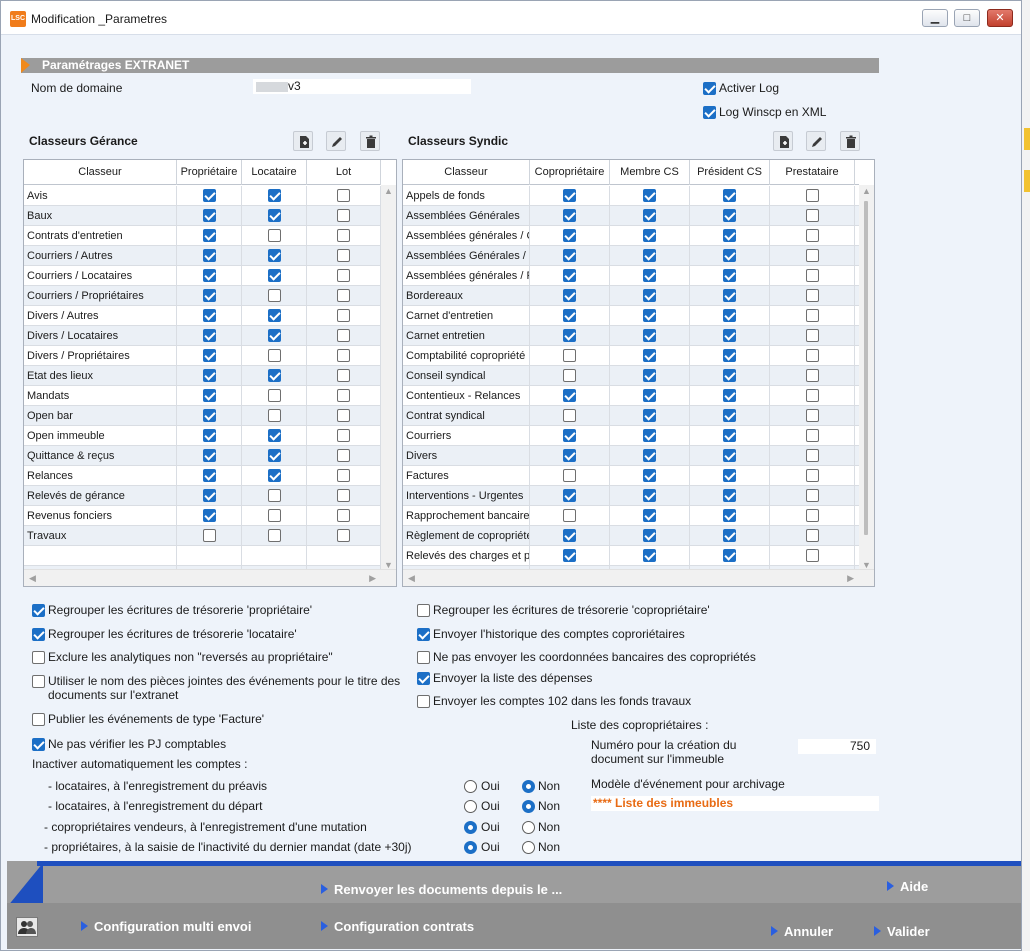 The height and width of the screenshot is (951, 1030). I want to click on column-header: Copropriétaire, so click(570, 172).